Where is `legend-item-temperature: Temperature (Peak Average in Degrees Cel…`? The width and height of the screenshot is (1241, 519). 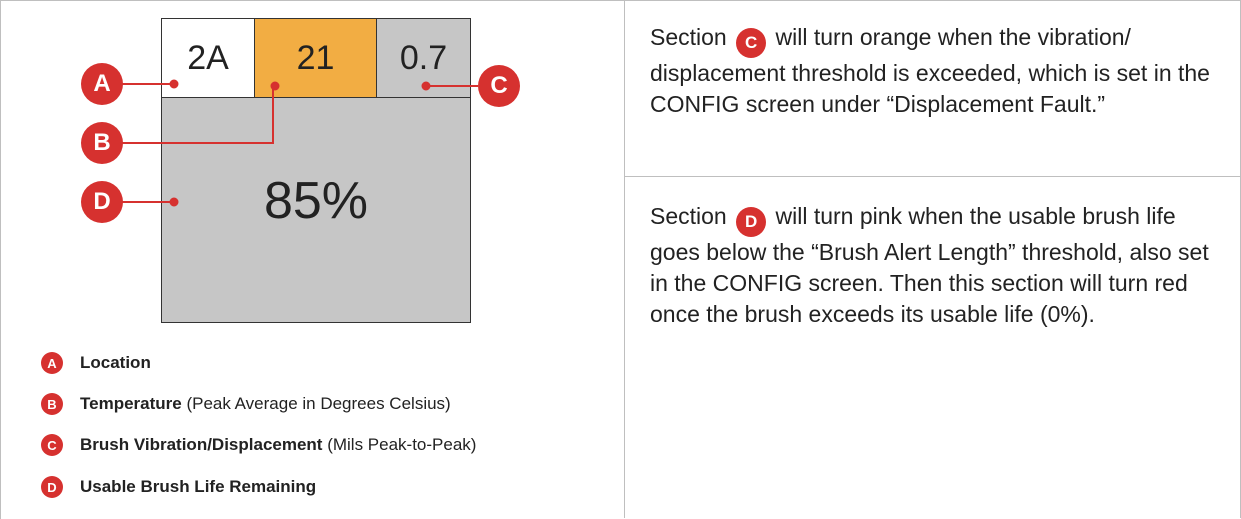 legend-item-temperature: Temperature (Peak Average in Degrees Cel… is located at coordinates (265, 404).